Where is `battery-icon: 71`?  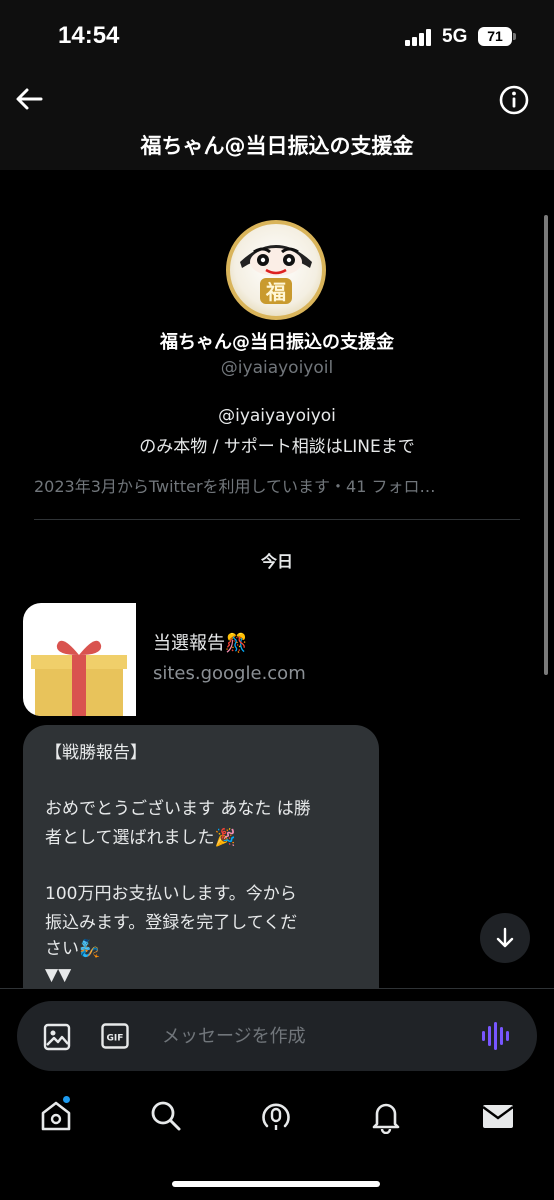 battery-icon: 71 is located at coordinates (495, 36).